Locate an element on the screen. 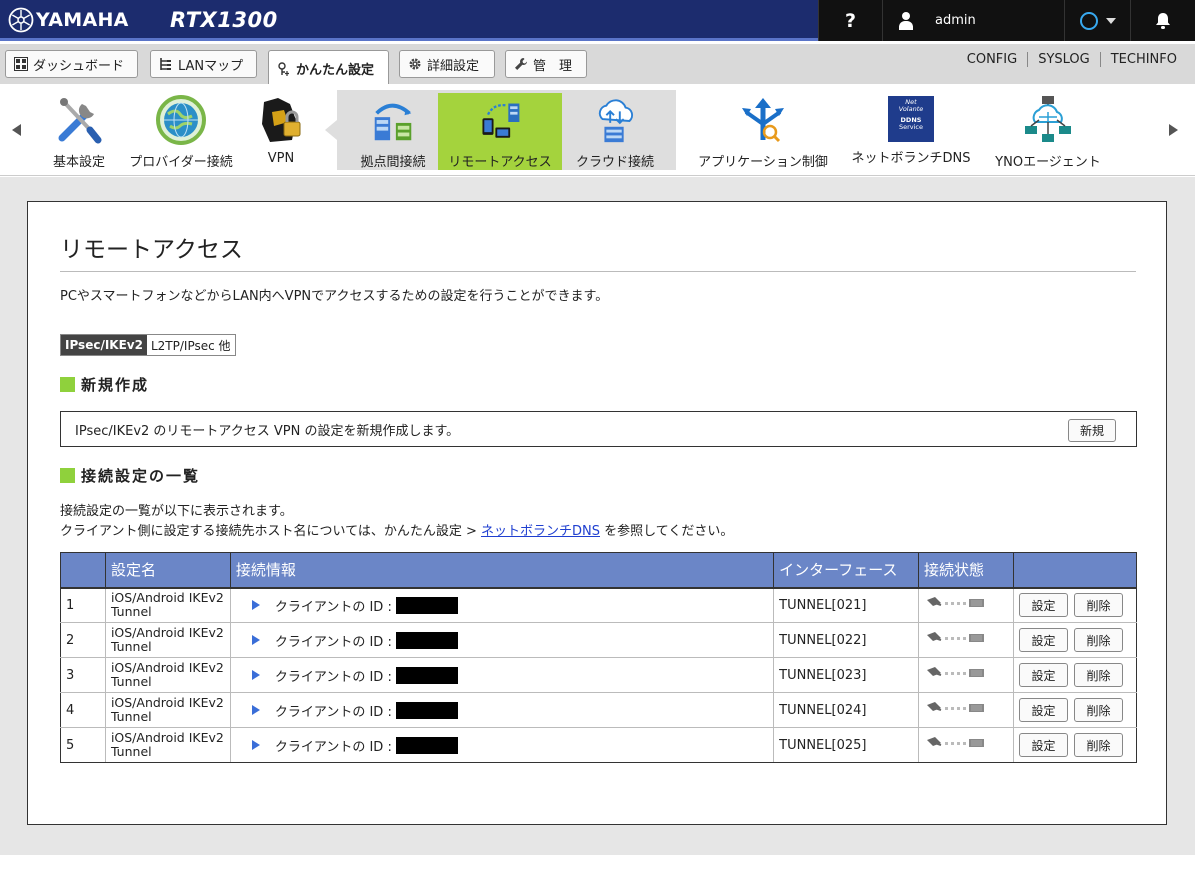  yamaha-logo: YAMAHA is located at coordinates (68, 20).